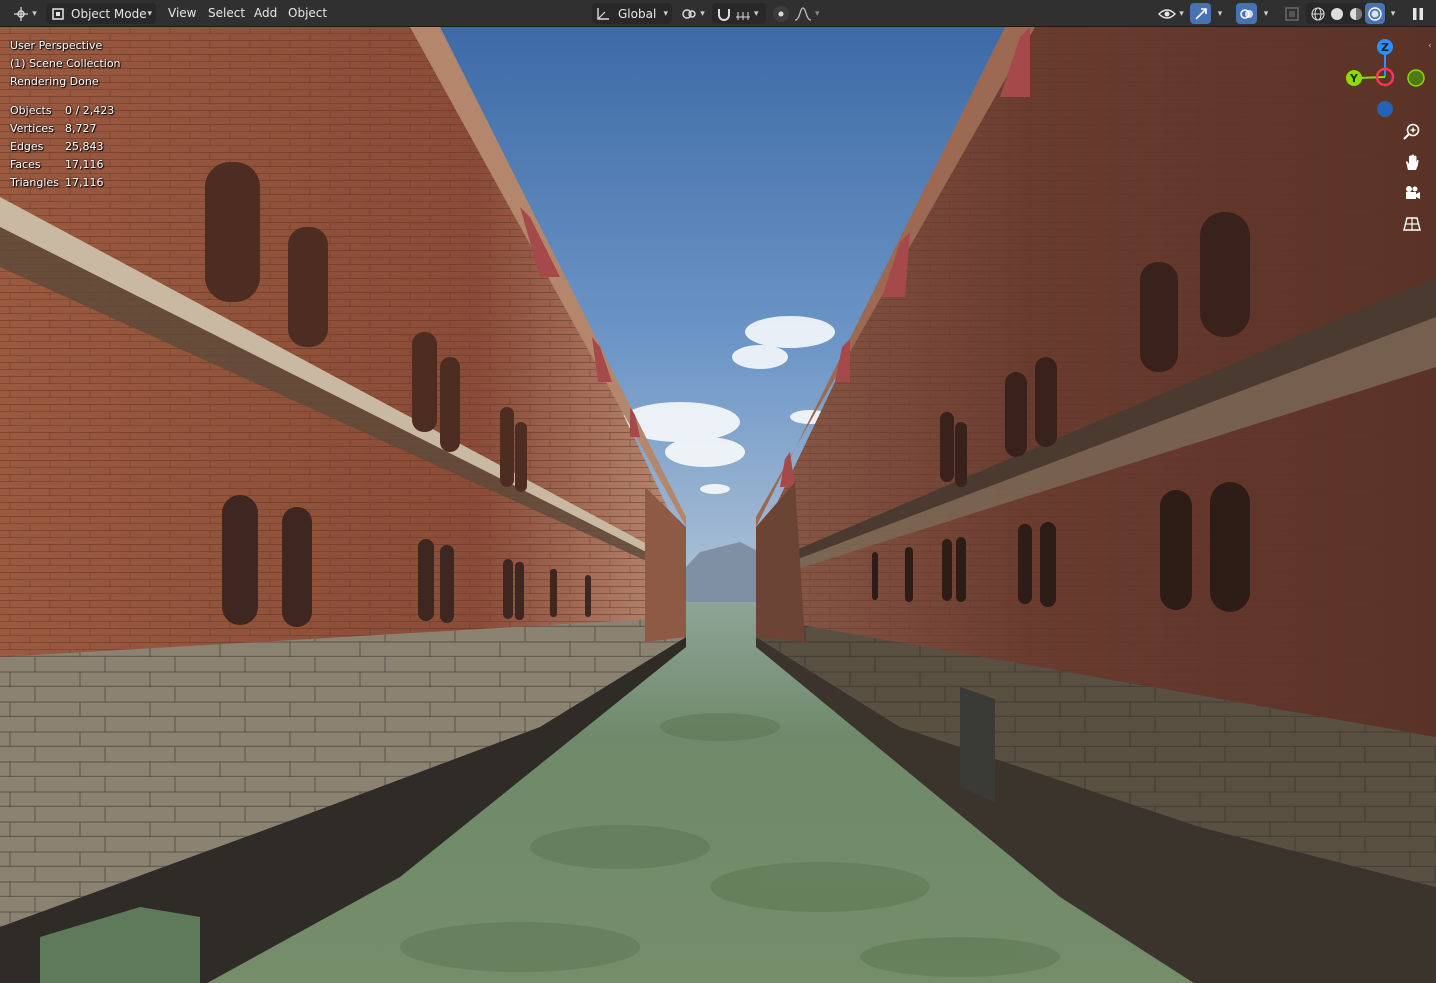 This screenshot has width=1436, height=983. What do you see at coordinates (743, 14) in the screenshot?
I see `snap-increment-icon` at bounding box center [743, 14].